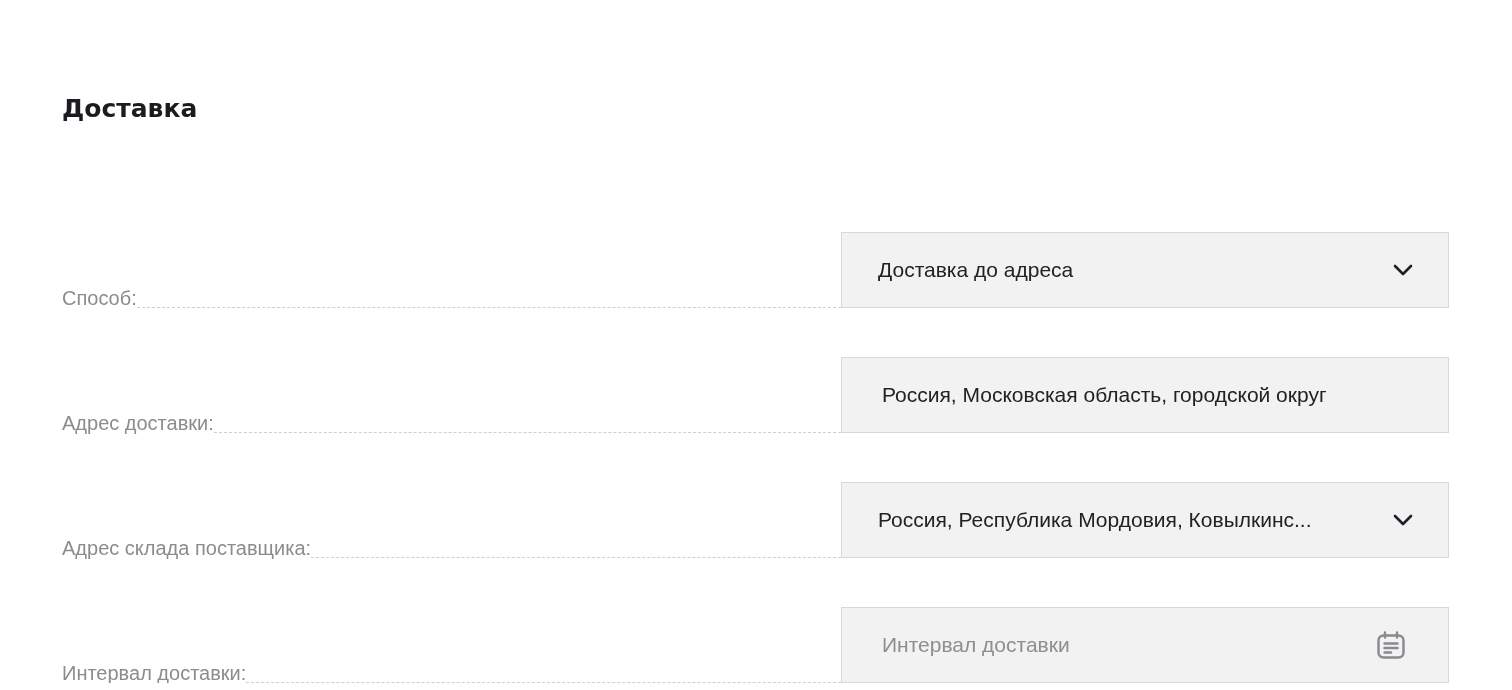 This screenshot has height=690, width=1512. I want to click on field-label: Адрес доставки:, so click(138, 423).